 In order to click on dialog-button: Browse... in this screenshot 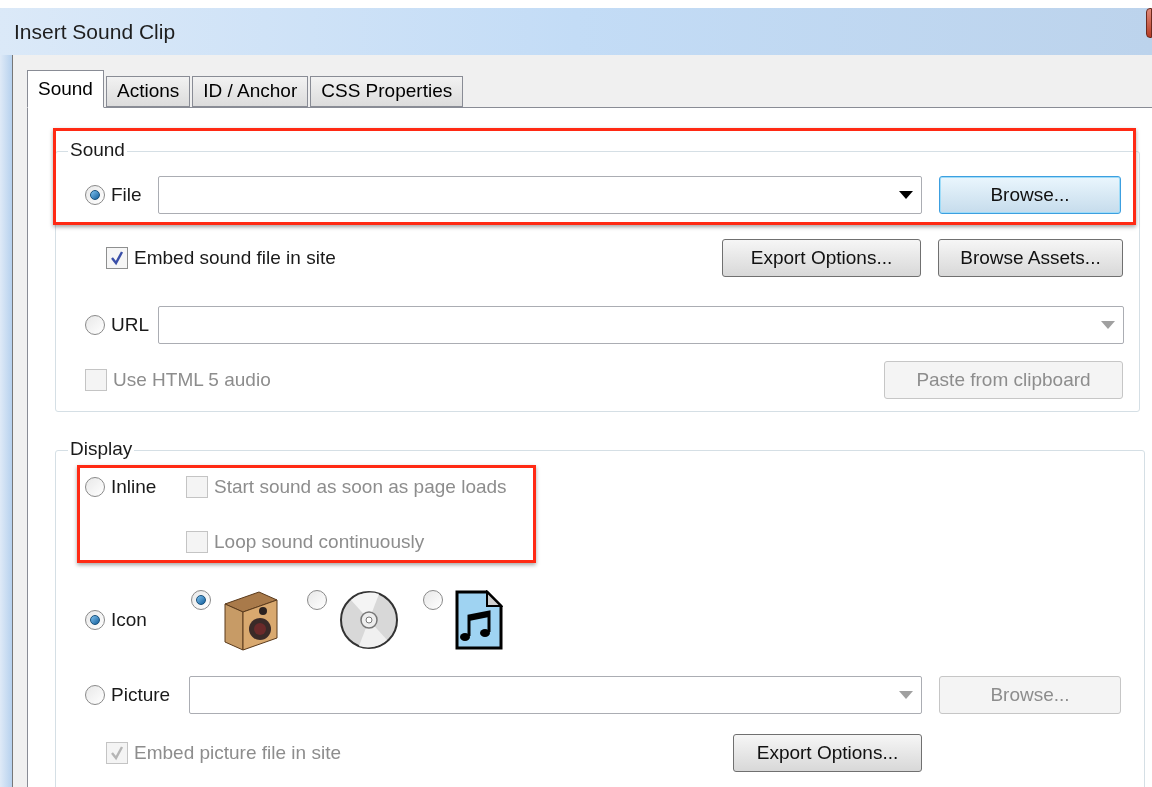, I will do `click(1030, 195)`.